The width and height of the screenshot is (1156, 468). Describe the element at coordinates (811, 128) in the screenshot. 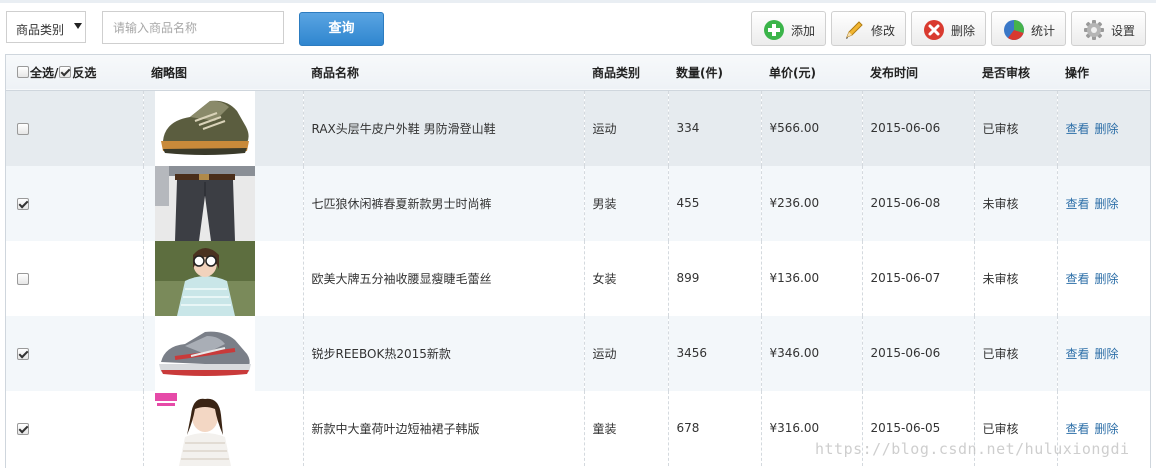

I see `row-price: ¥566.00` at that location.